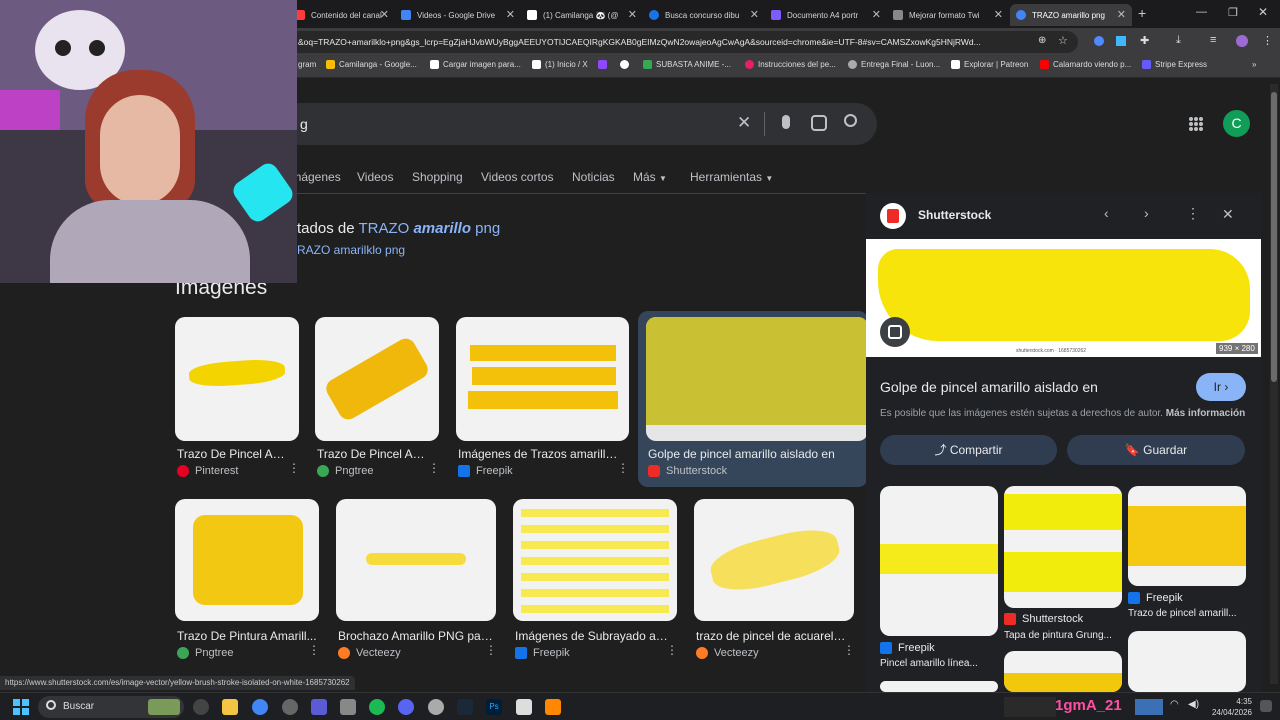 The height and width of the screenshot is (720, 1280). Describe the element at coordinates (1205, 413) in the screenshot. I see `more-info-link: Más información` at that location.